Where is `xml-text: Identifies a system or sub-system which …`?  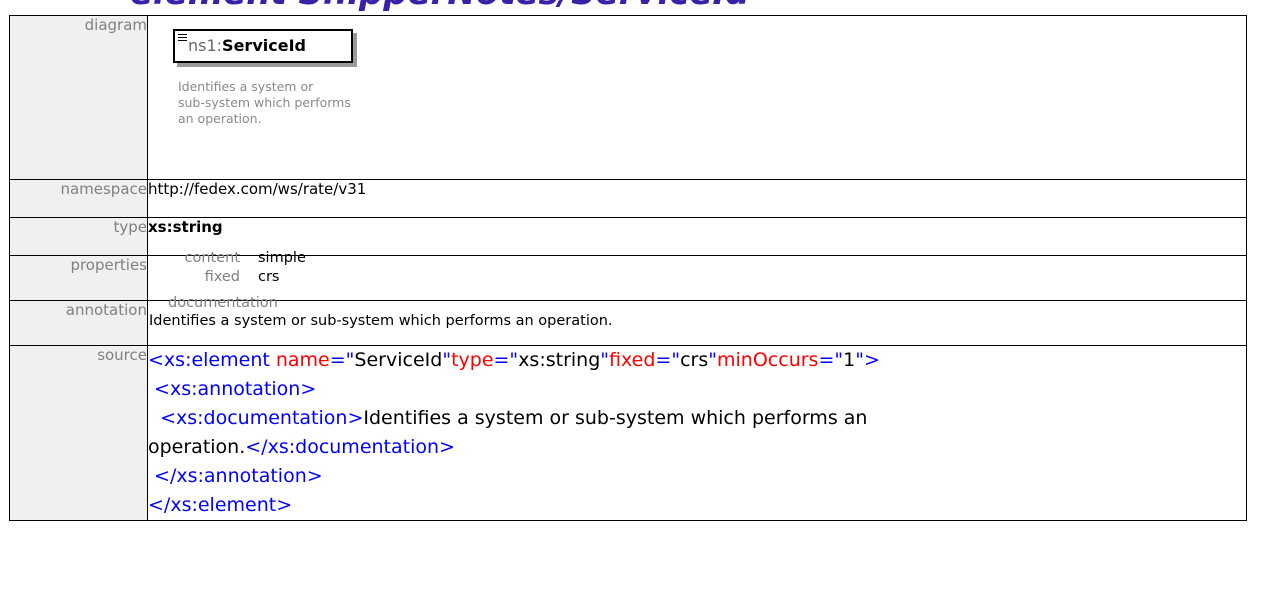
xml-text: Identifies a system or sub-system which … is located at coordinates (615, 418).